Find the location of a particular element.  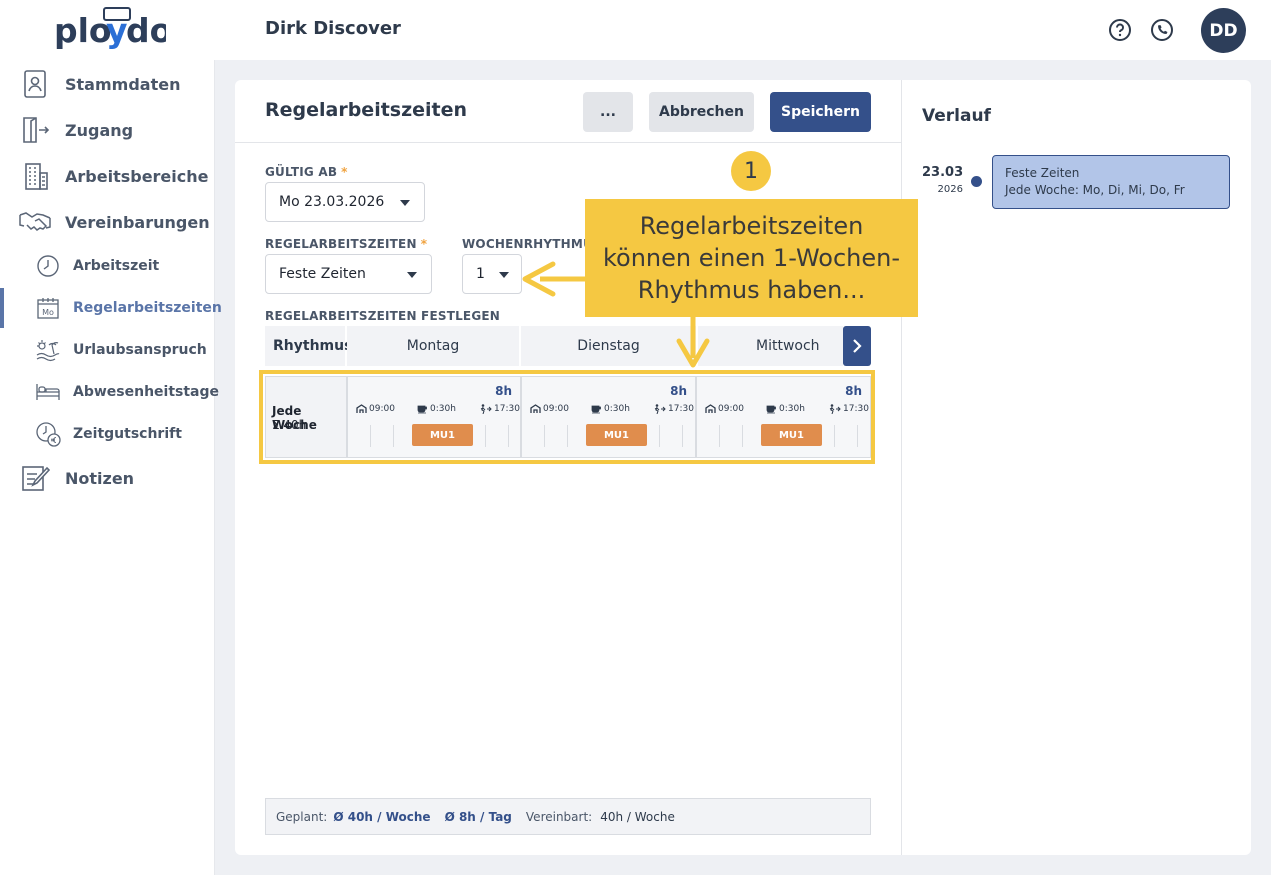

festlegen-label: REGELARBEITSZEITEN FESTLEGEN is located at coordinates (383, 316).